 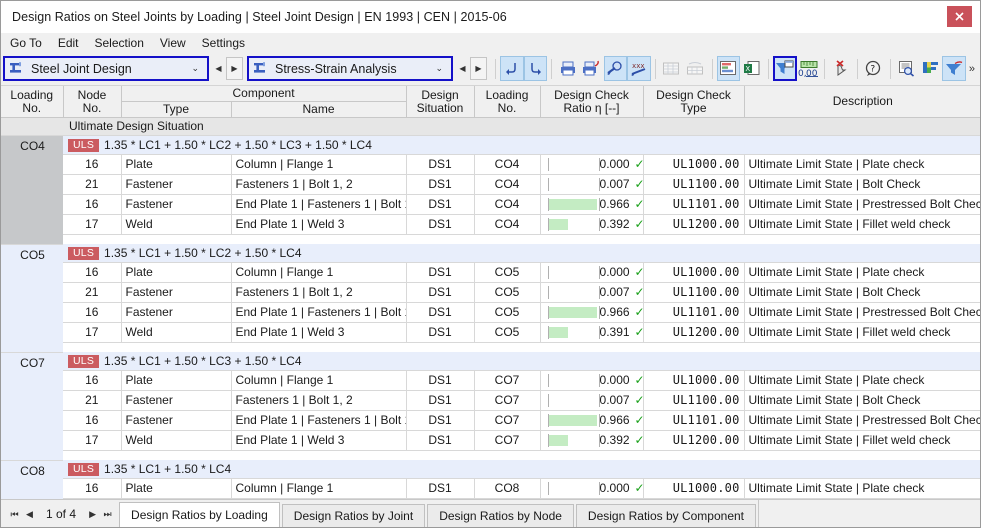 I want to click on header-component-name: Name, so click(x=319, y=109).